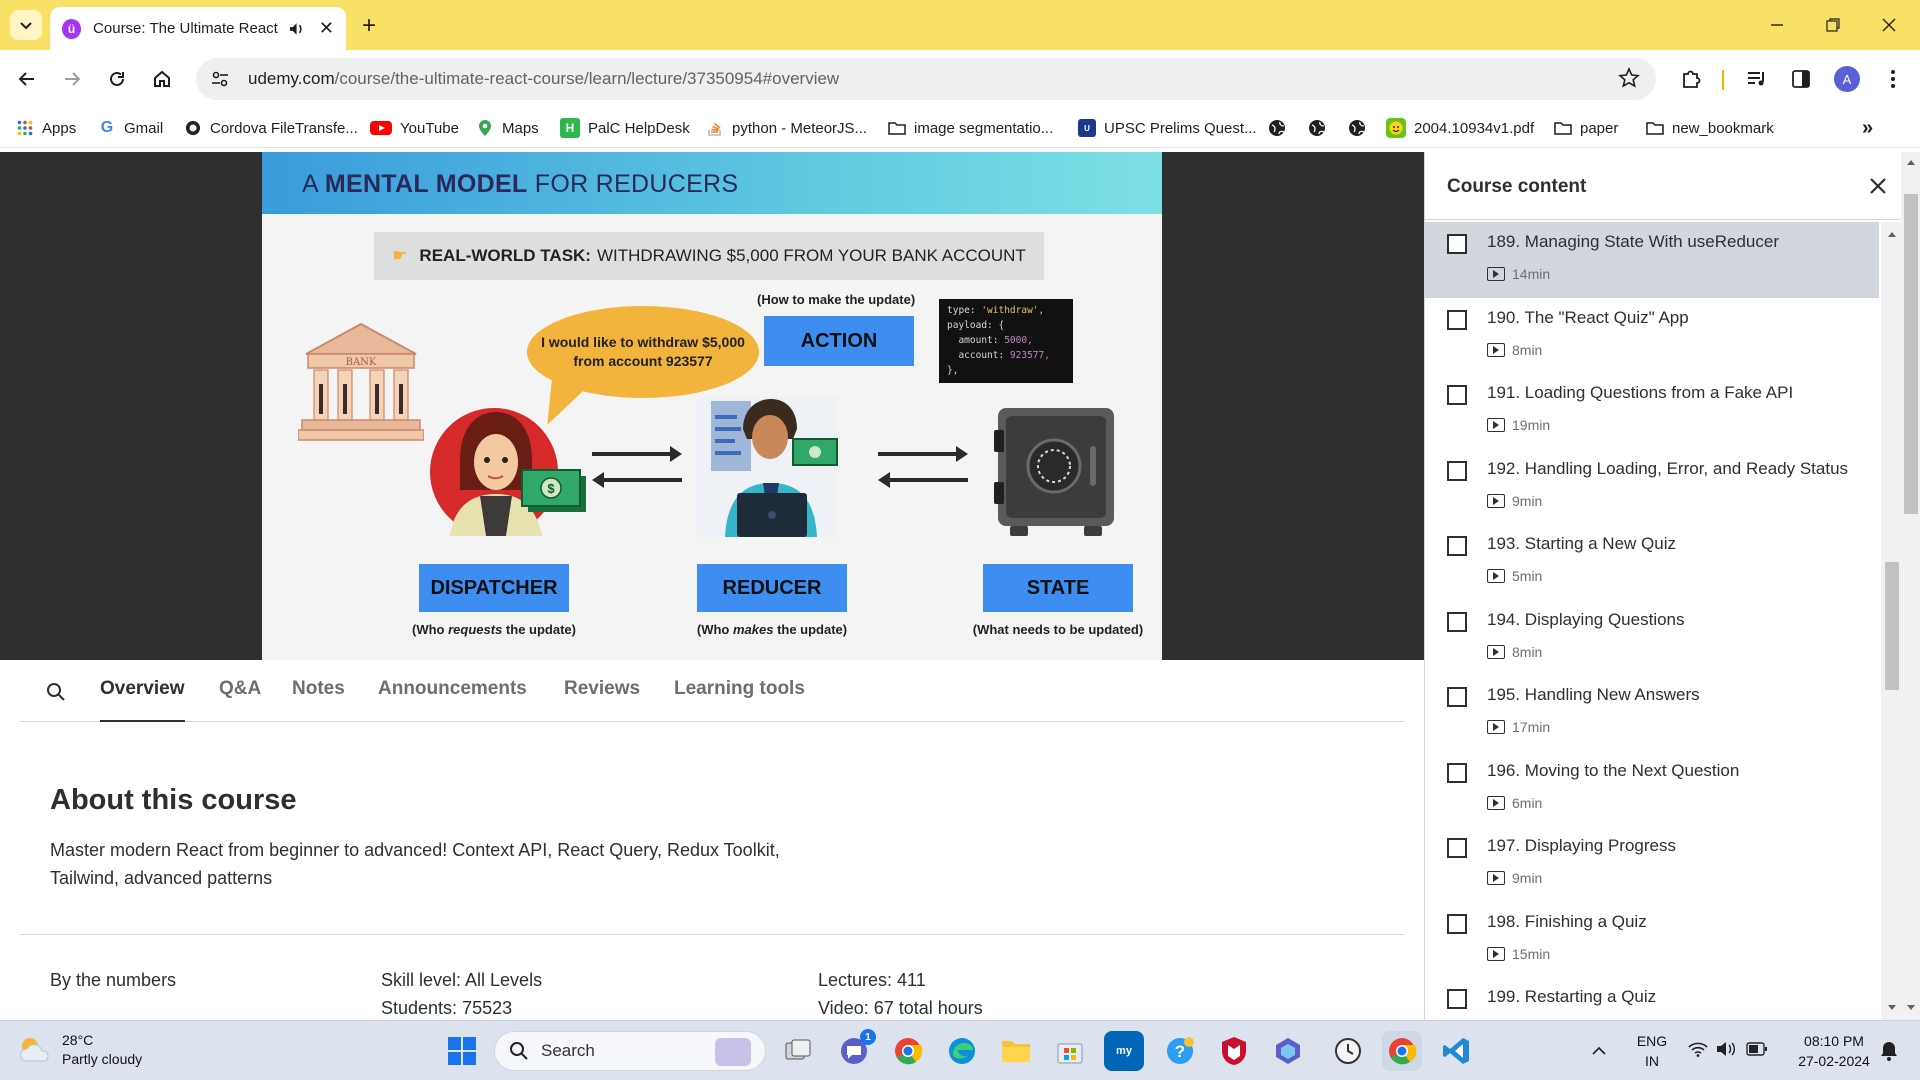 Image resolution: width=1920 pixels, height=1080 pixels. Describe the element at coordinates (1652, 260) in the screenshot. I see `lecture-item: 189. Managing State With useReducer 14min` at that location.